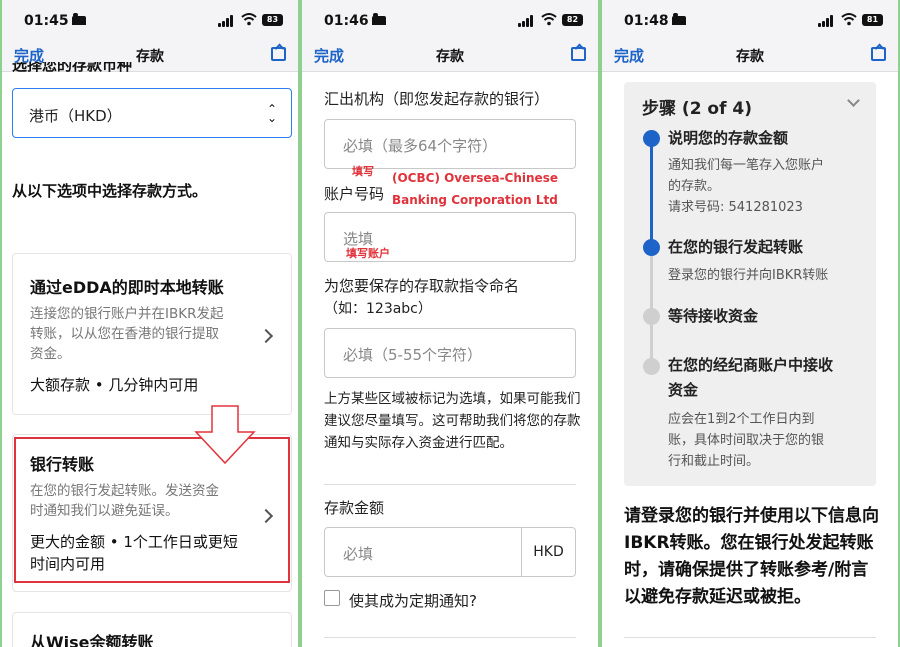 This screenshot has height=647, width=900. Describe the element at coordinates (413, 355) in the screenshot. I see `instruction-name-placeholder: 必填（5-55个字符）` at that location.